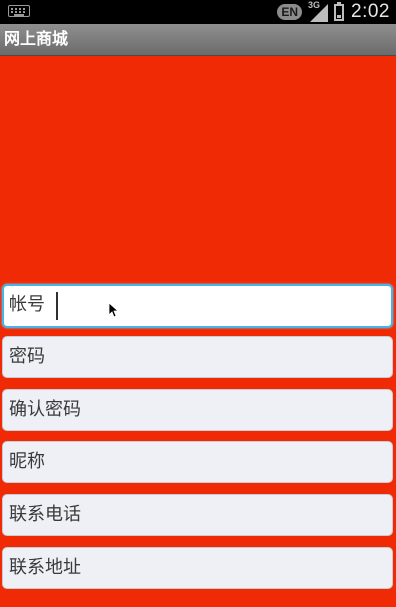 The width and height of the screenshot is (396, 607). Describe the element at coordinates (197, 410) in the screenshot. I see `confirm-password-field: 确认密码` at that location.